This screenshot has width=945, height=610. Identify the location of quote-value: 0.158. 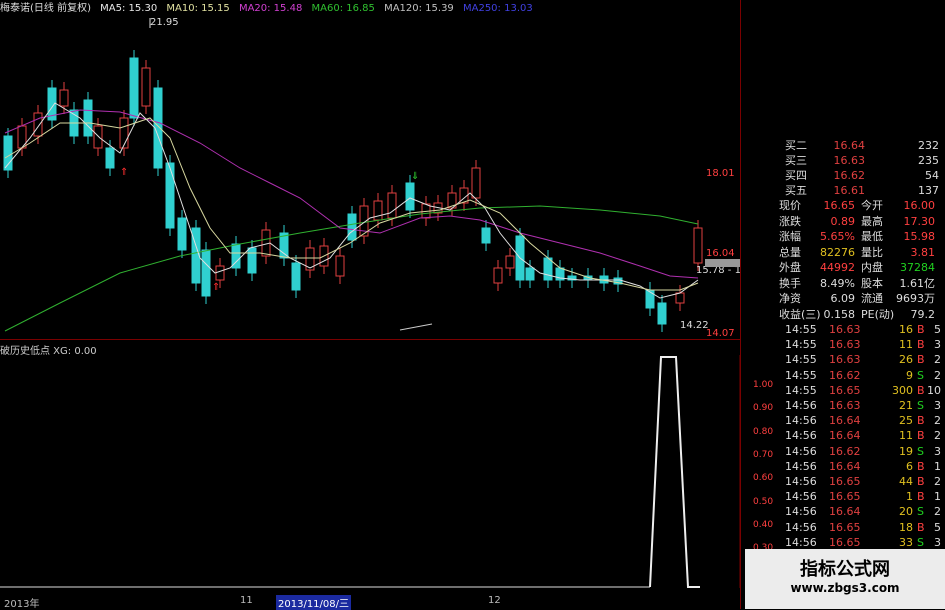
(839, 314).